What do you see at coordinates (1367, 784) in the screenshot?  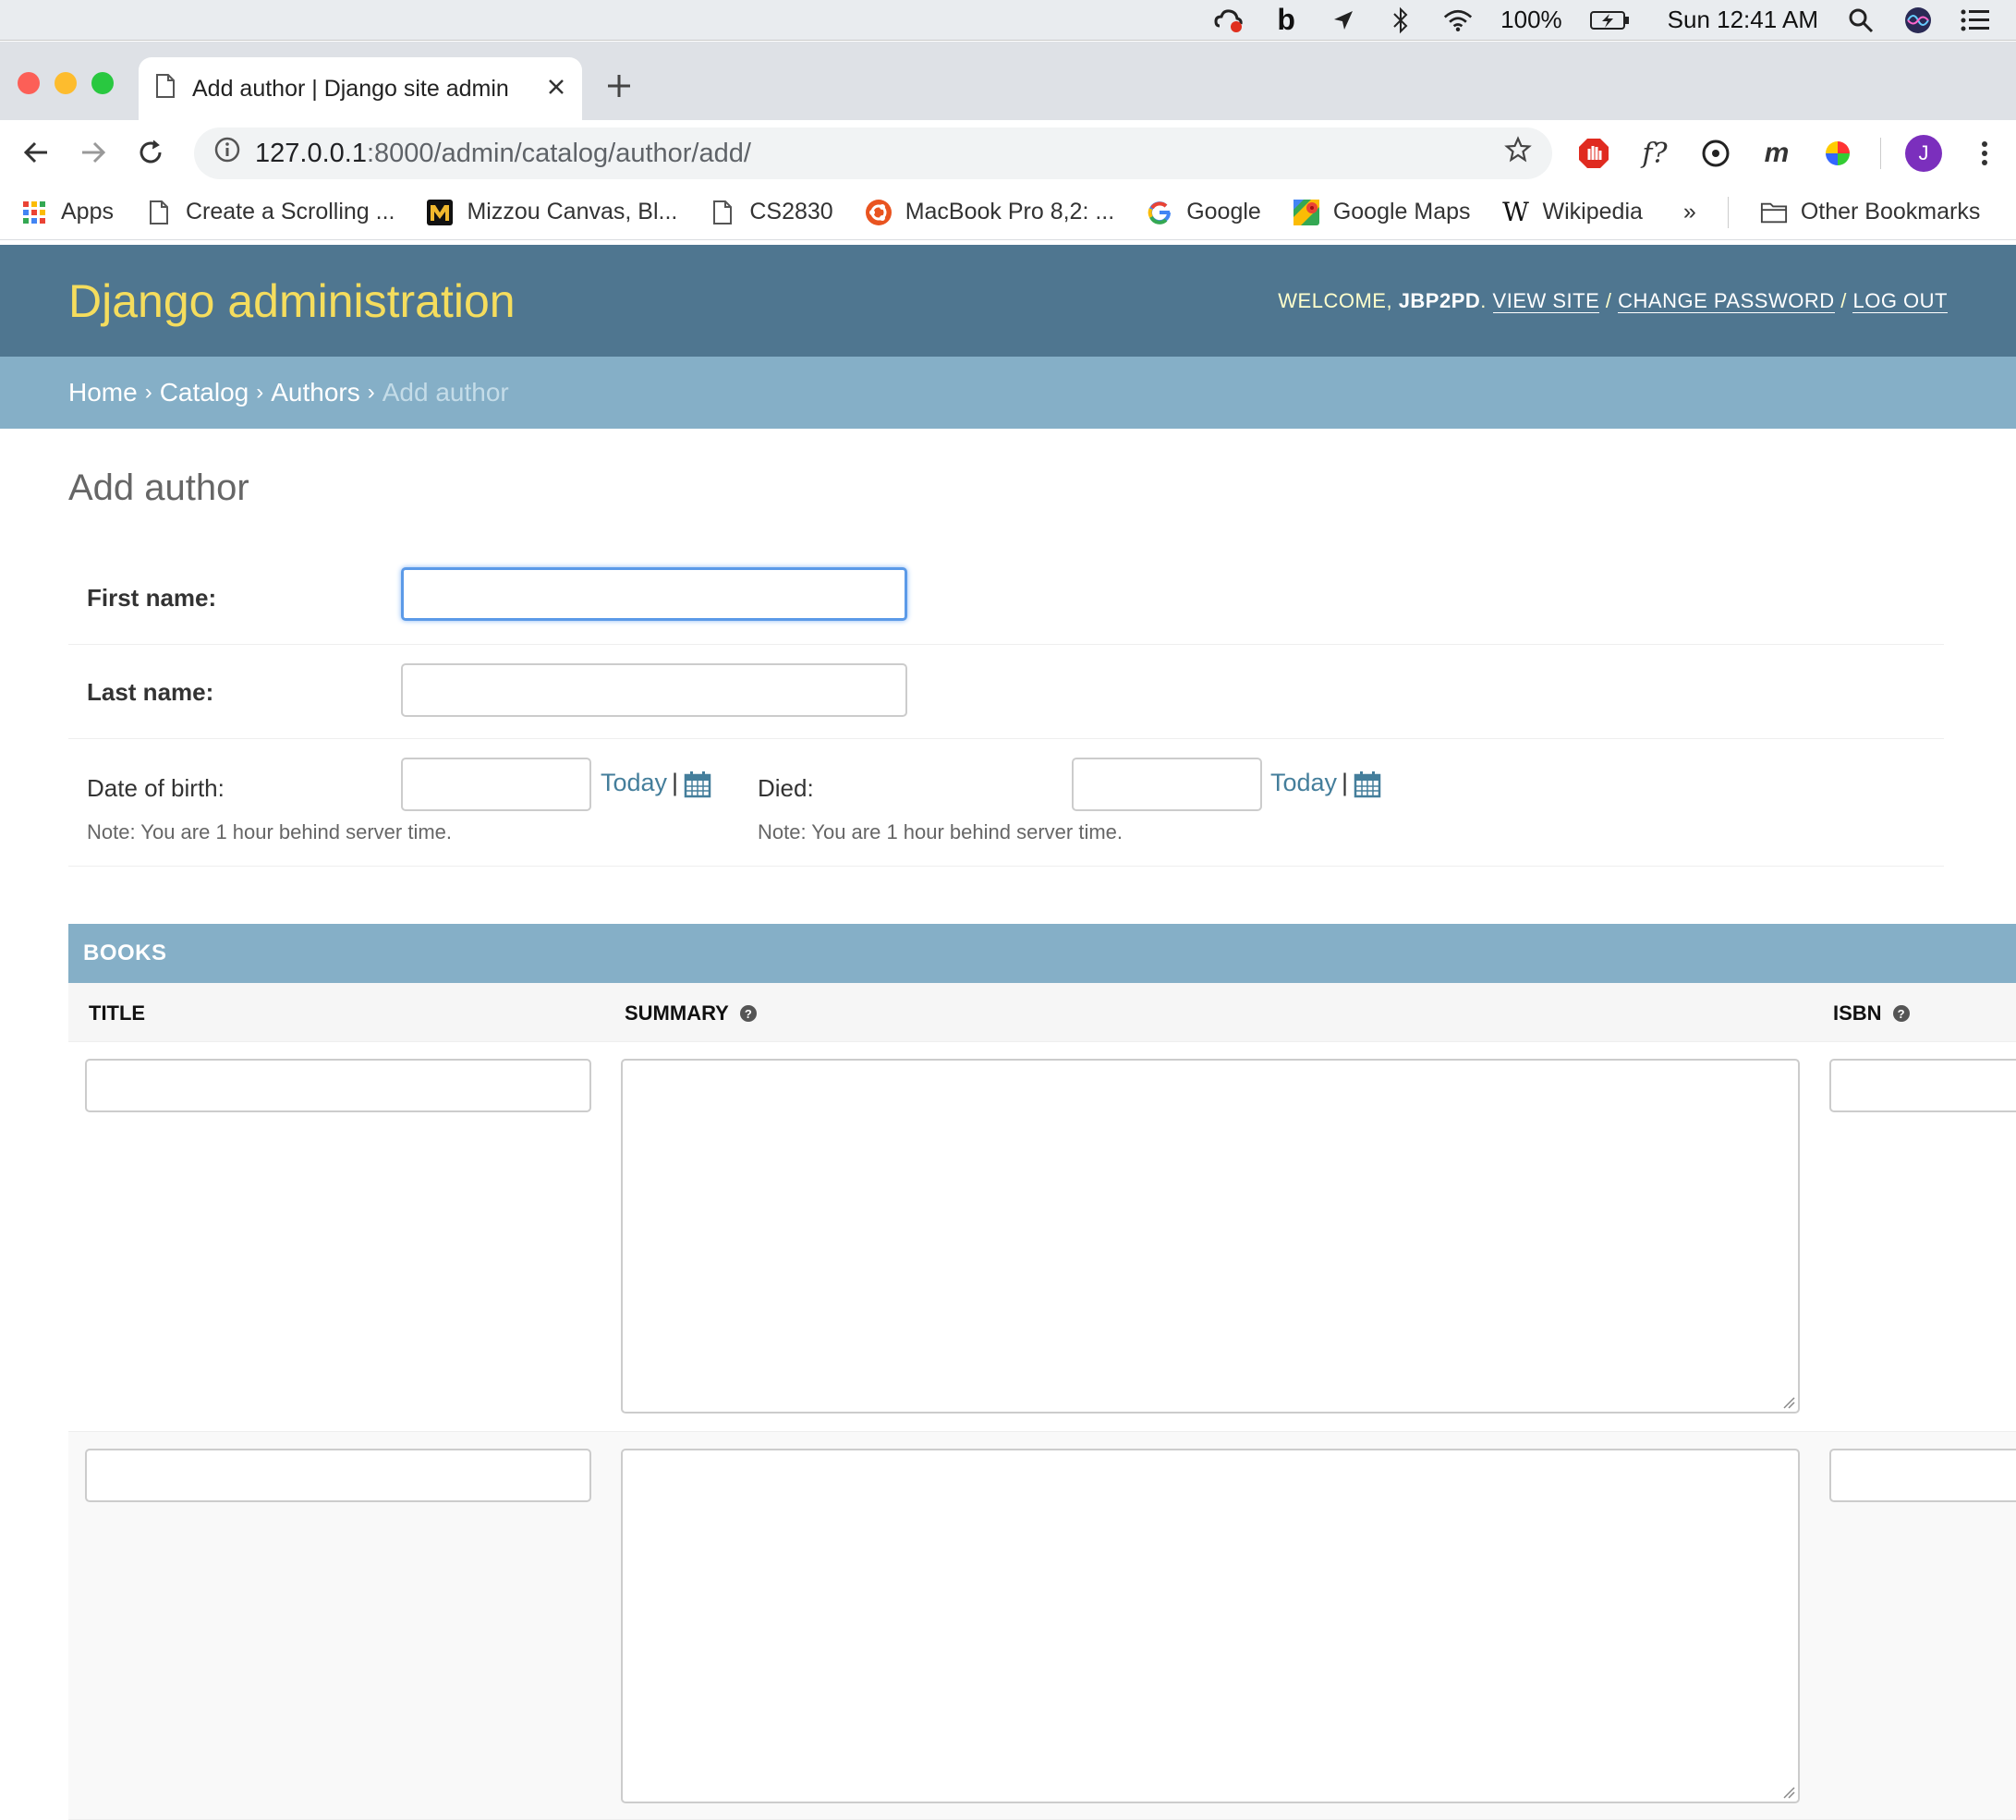 I see `died-calendar-icon` at bounding box center [1367, 784].